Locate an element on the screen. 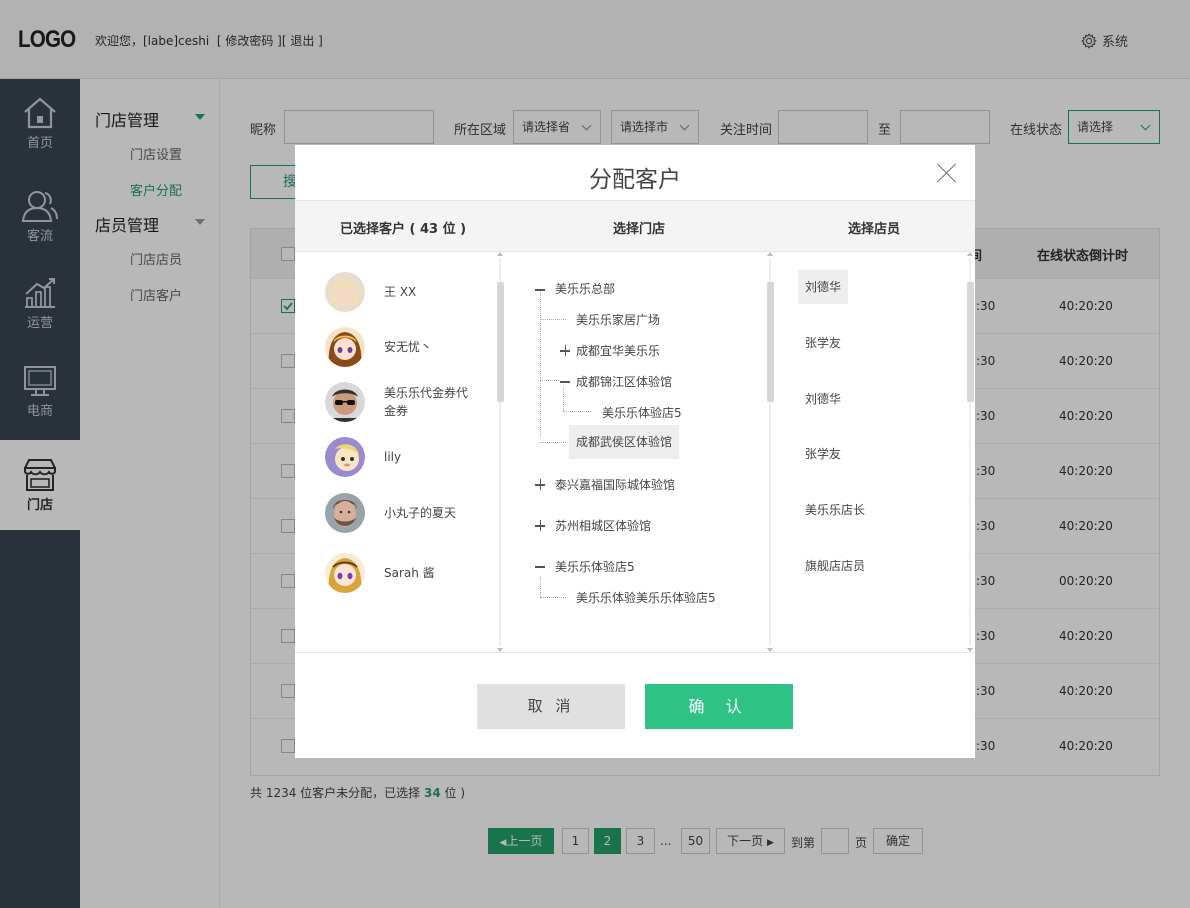  modal-title: 分配客户 is located at coordinates (635, 180).